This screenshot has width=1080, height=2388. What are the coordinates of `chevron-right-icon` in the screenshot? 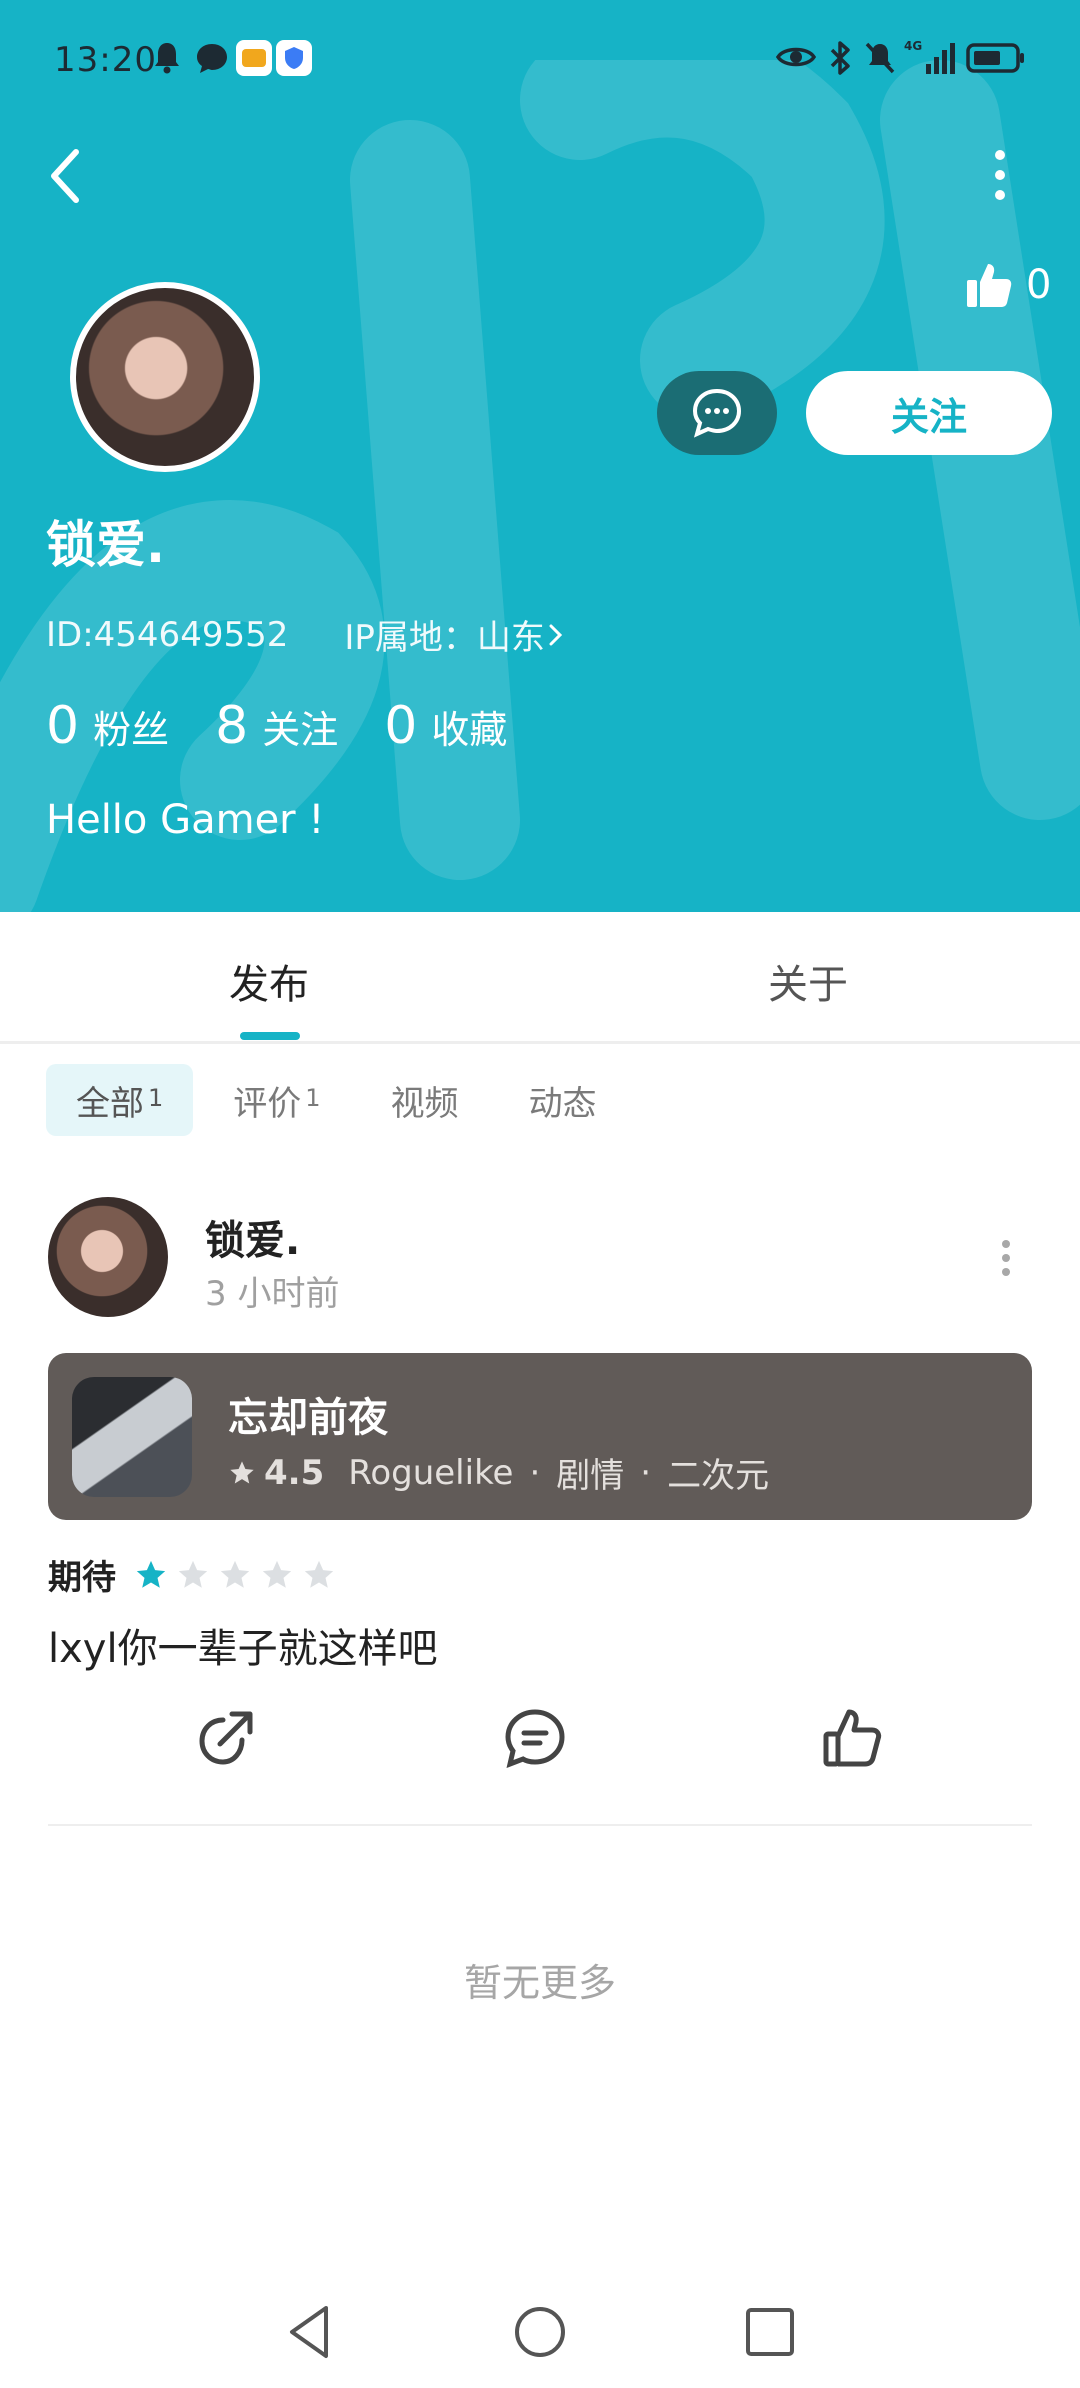 It's located at (556, 634).